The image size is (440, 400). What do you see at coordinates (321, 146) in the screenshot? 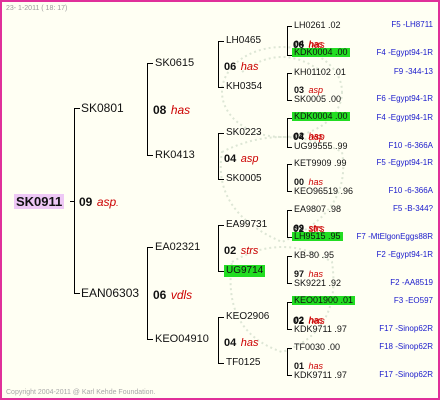
I see `gen4-mother: UG99555 .99` at bounding box center [321, 146].